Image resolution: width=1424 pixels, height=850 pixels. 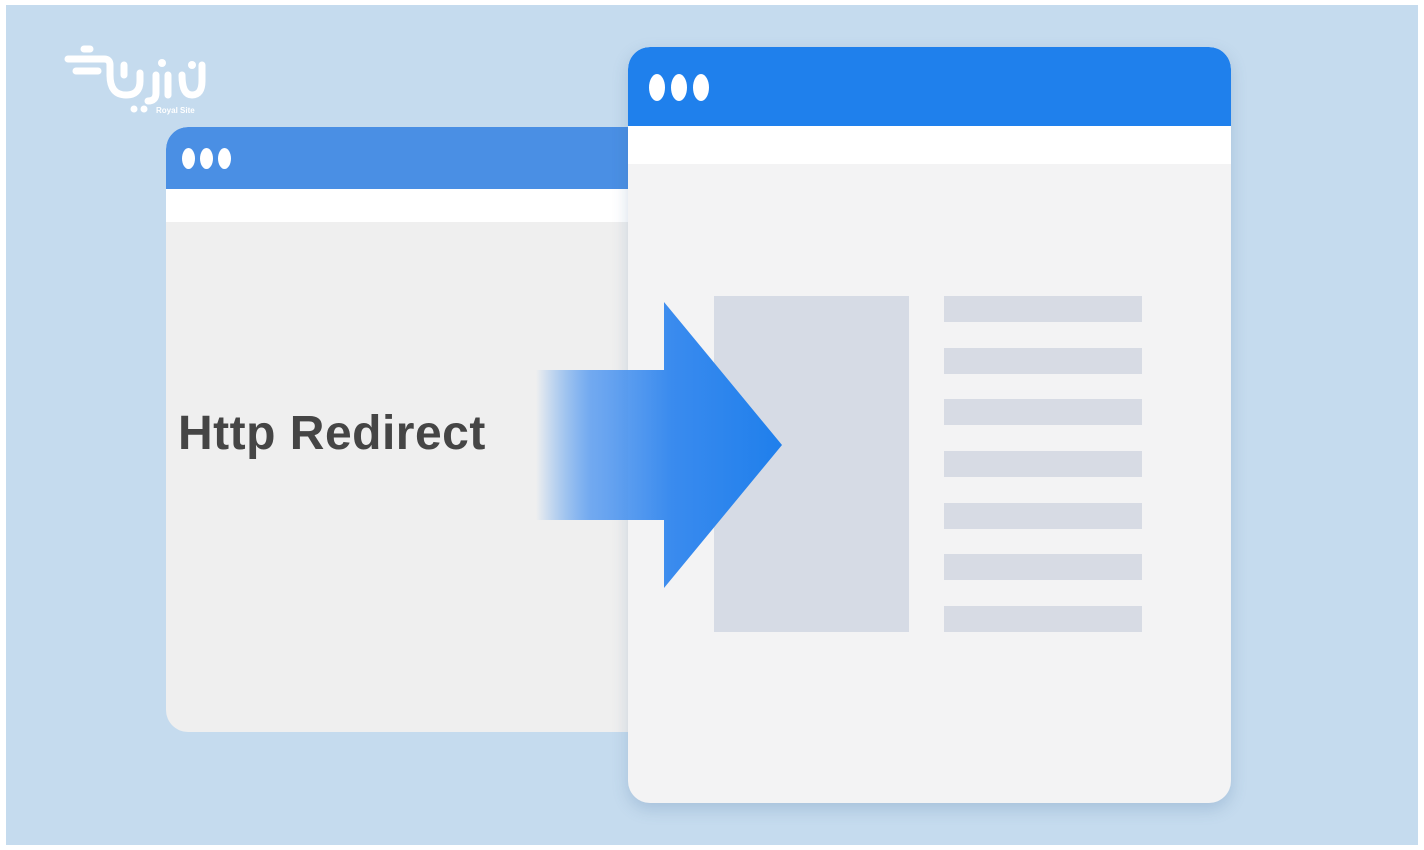 I want to click on source-window-titlebar, so click(x=436, y=158).